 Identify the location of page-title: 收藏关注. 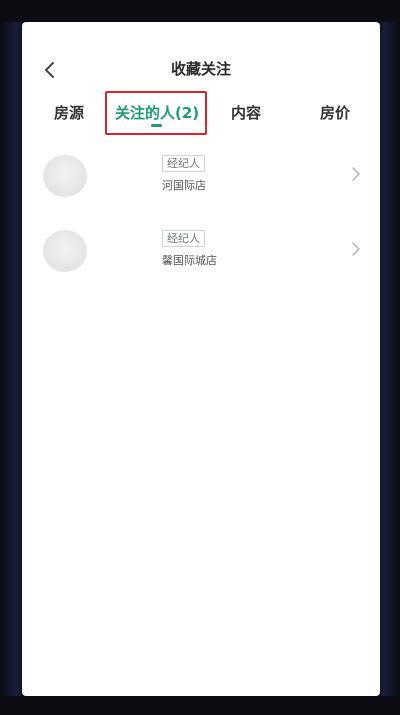
(200, 69).